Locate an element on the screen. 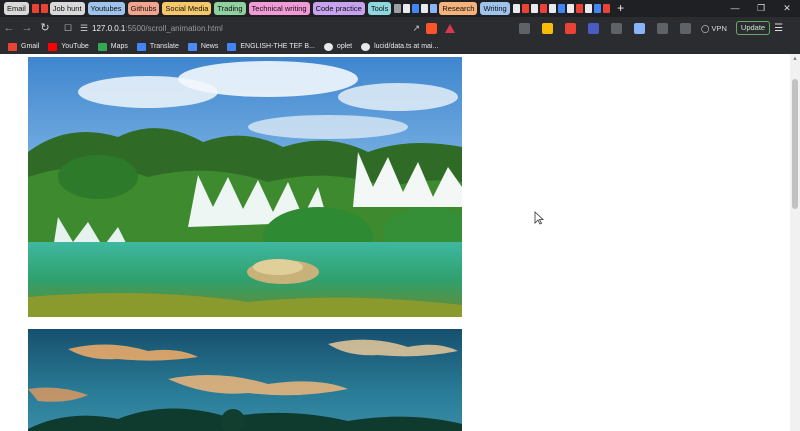 Image resolution: width=800 pixels, height=431 pixels. tab-group-research: Research is located at coordinates (458, 8).